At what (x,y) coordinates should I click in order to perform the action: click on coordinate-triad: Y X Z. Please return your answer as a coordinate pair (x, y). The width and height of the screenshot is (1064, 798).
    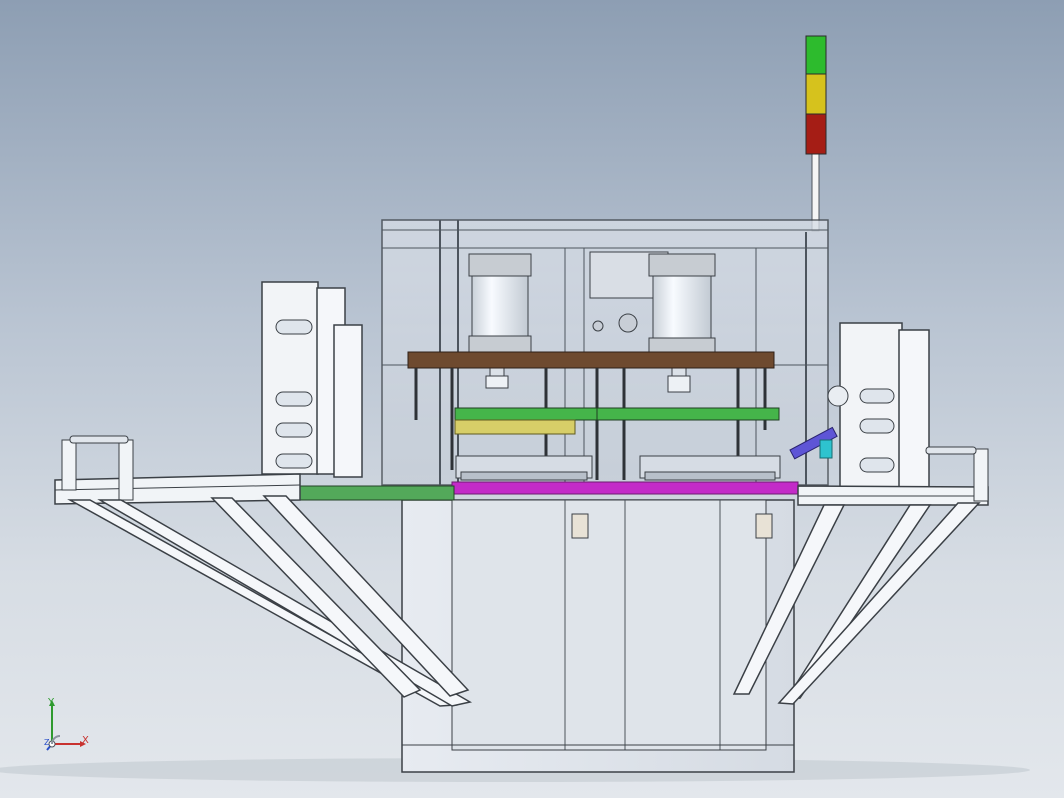
    Looking at the image, I should click on (70, 726).